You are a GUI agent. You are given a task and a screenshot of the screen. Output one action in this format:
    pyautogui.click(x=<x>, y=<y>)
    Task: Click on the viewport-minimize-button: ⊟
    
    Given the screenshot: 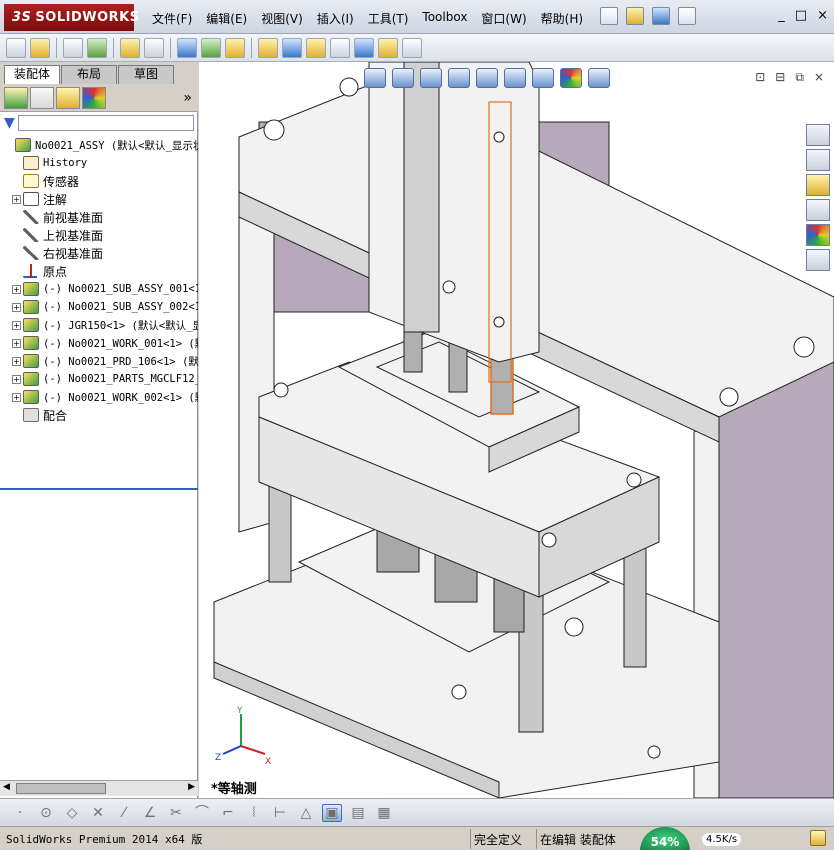 What is the action you would take?
    pyautogui.click(x=780, y=77)
    